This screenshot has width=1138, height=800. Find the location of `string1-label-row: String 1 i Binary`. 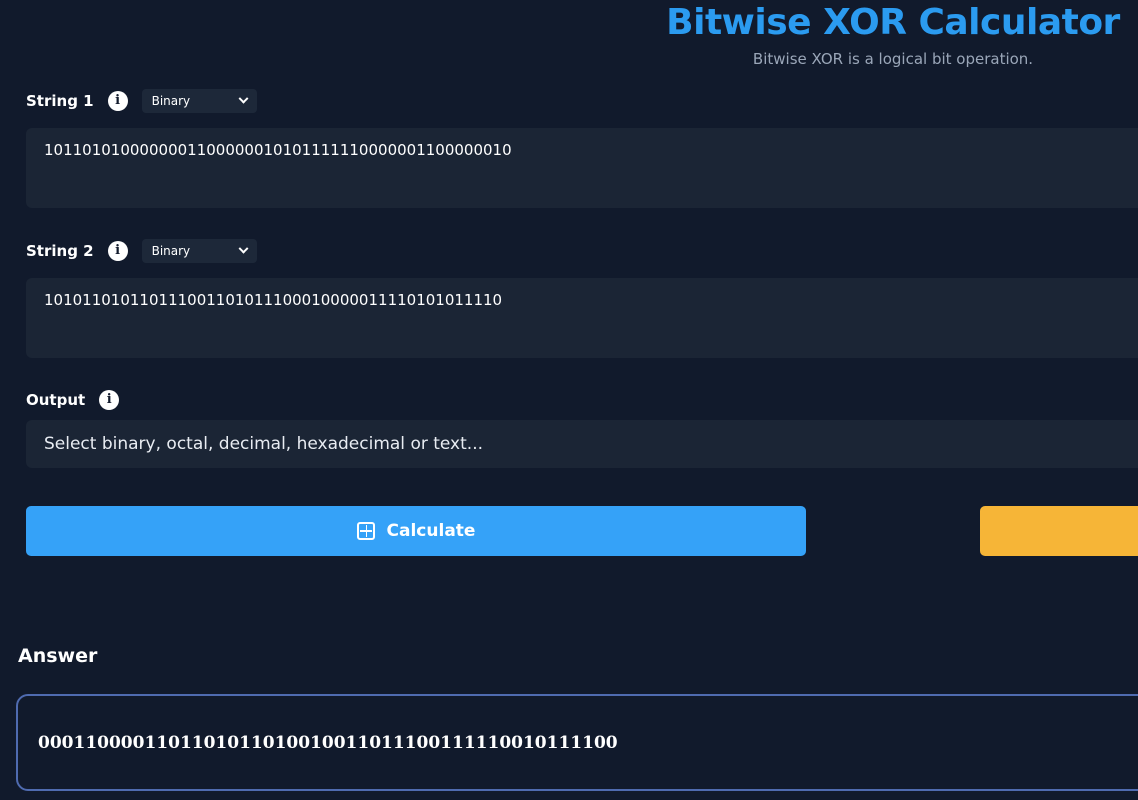

string1-label-row: String 1 i Binary is located at coordinates (141, 101).